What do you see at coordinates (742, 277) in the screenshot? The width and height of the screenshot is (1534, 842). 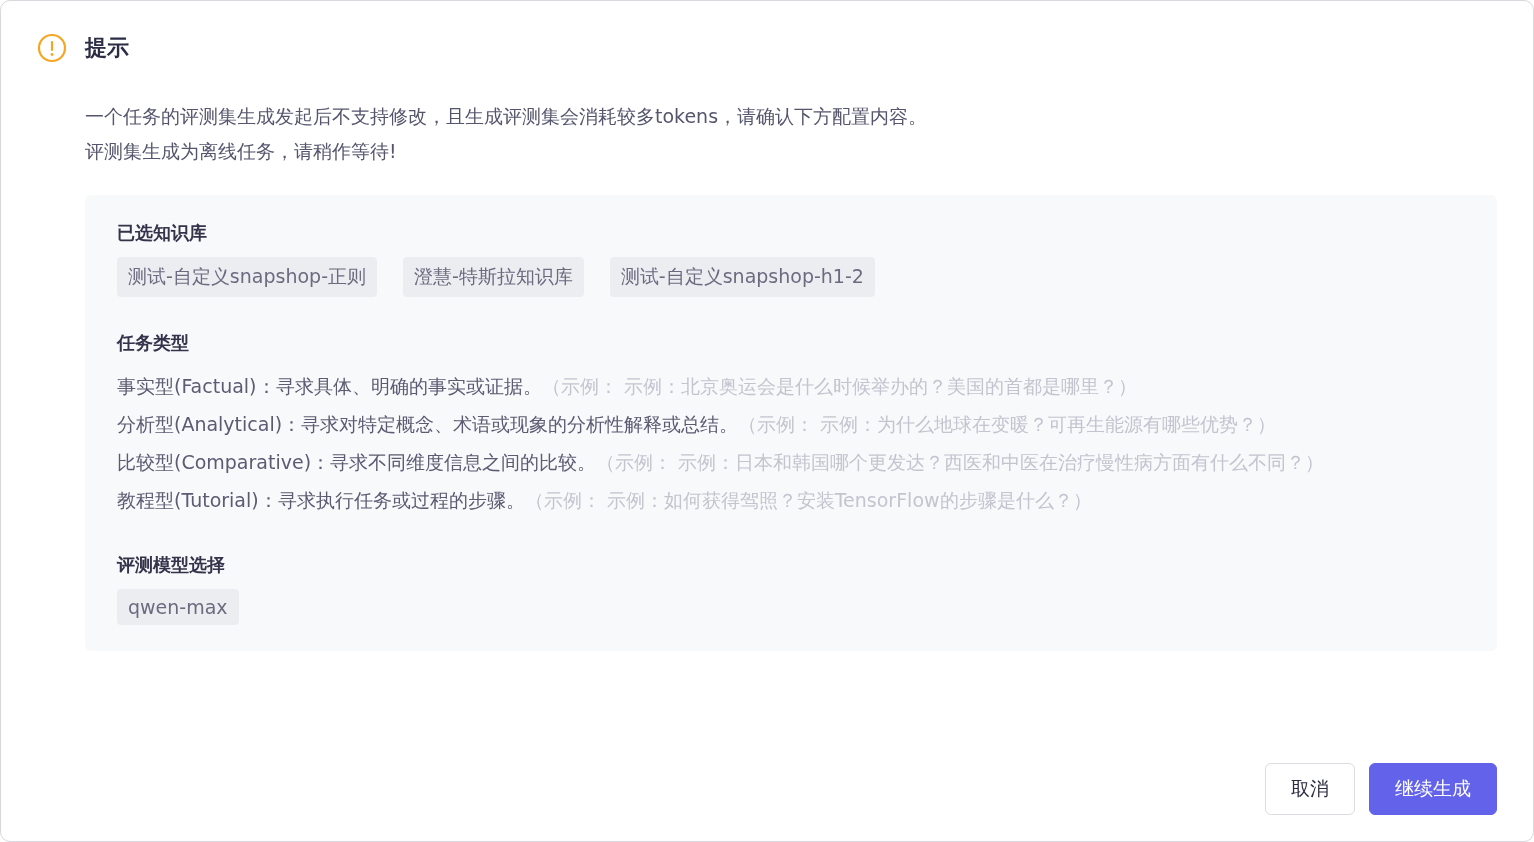 I see `knowledge-base-tag: 测试-自定义snapshop-h1-2` at bounding box center [742, 277].